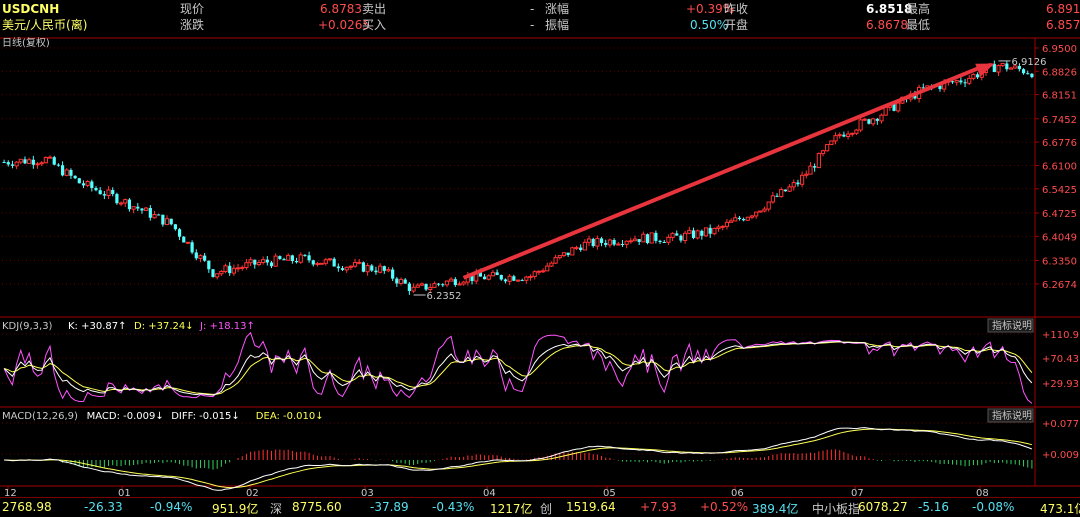  What do you see at coordinates (532, 25) in the screenshot?
I see `value-bid: -` at bounding box center [532, 25].